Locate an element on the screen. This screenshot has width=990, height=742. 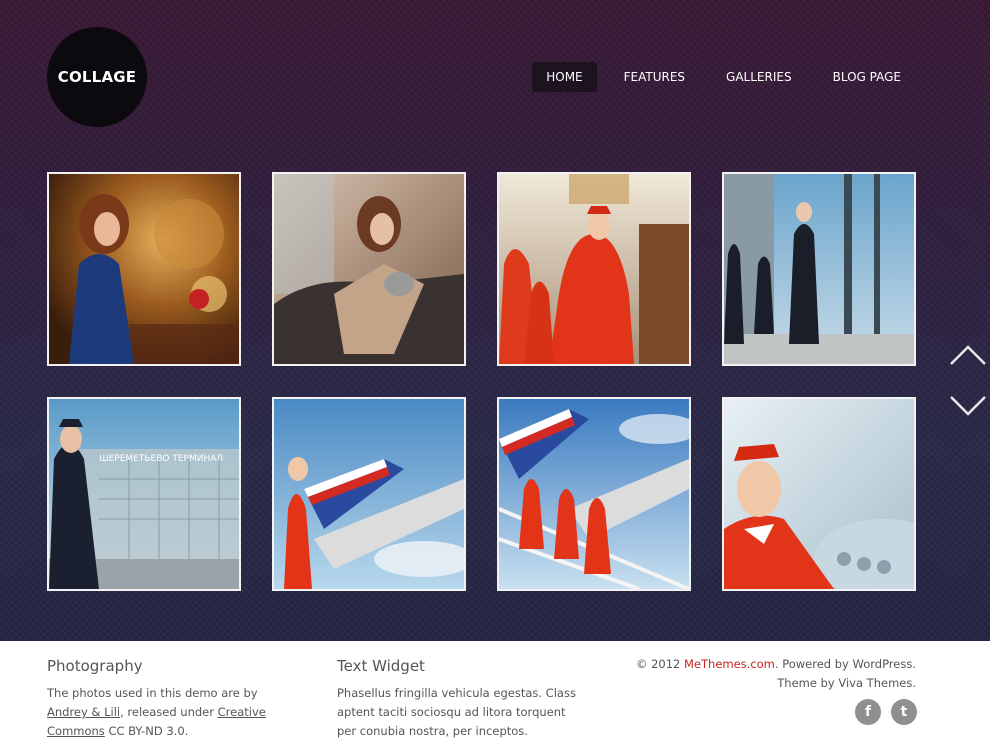
twitter-icon: t is located at coordinates (904, 712).